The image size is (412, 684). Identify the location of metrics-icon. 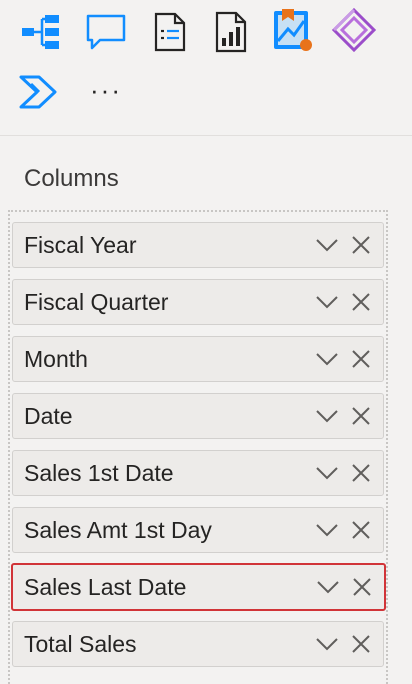
(292, 30).